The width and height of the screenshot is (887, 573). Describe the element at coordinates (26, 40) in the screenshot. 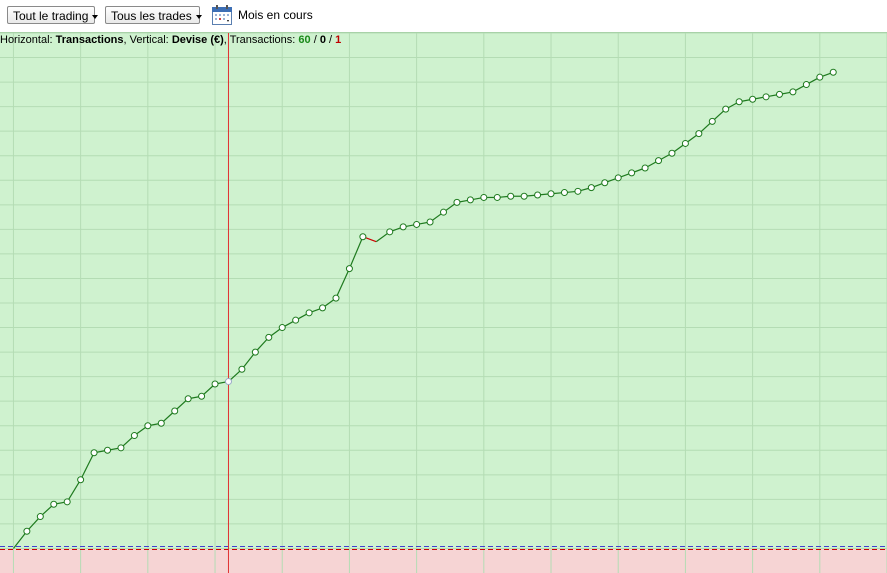

I see `horizontal-axis-label: Horizontal:` at that location.